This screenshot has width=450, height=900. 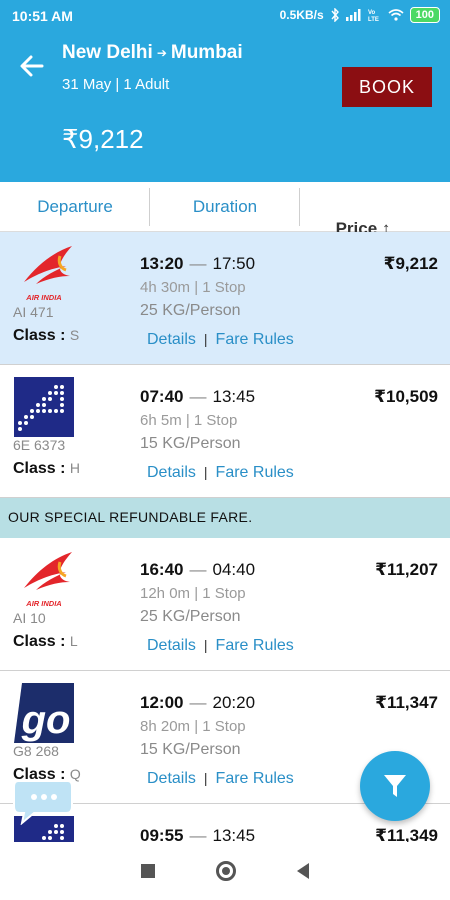 What do you see at coordinates (193, 593) in the screenshot?
I see `flight-duration: 12h 0m | 1 Stop` at bounding box center [193, 593].